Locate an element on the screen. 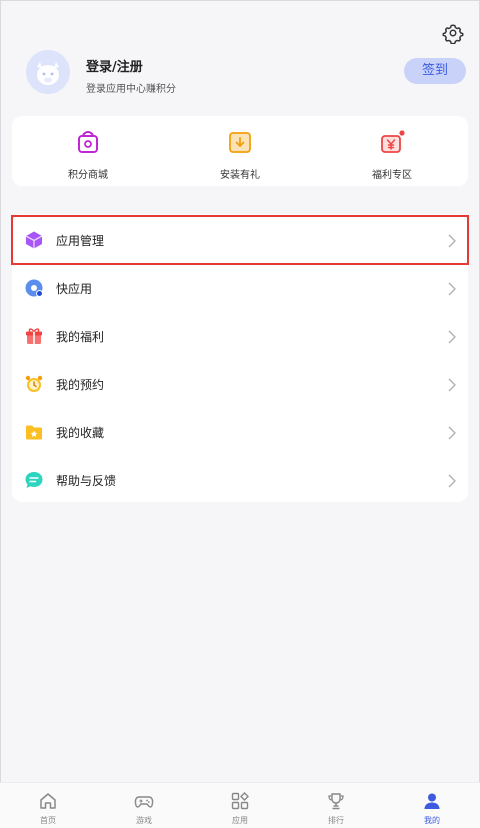  folder-star-icon is located at coordinates (34, 432).